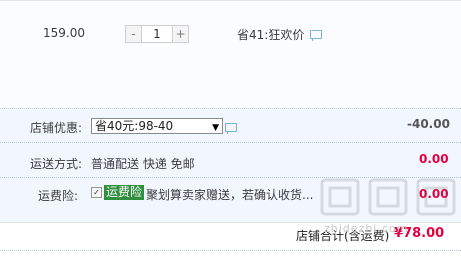 This screenshot has height=257, width=461. I want to click on shop-discount-amount: -40.00, so click(428, 124).